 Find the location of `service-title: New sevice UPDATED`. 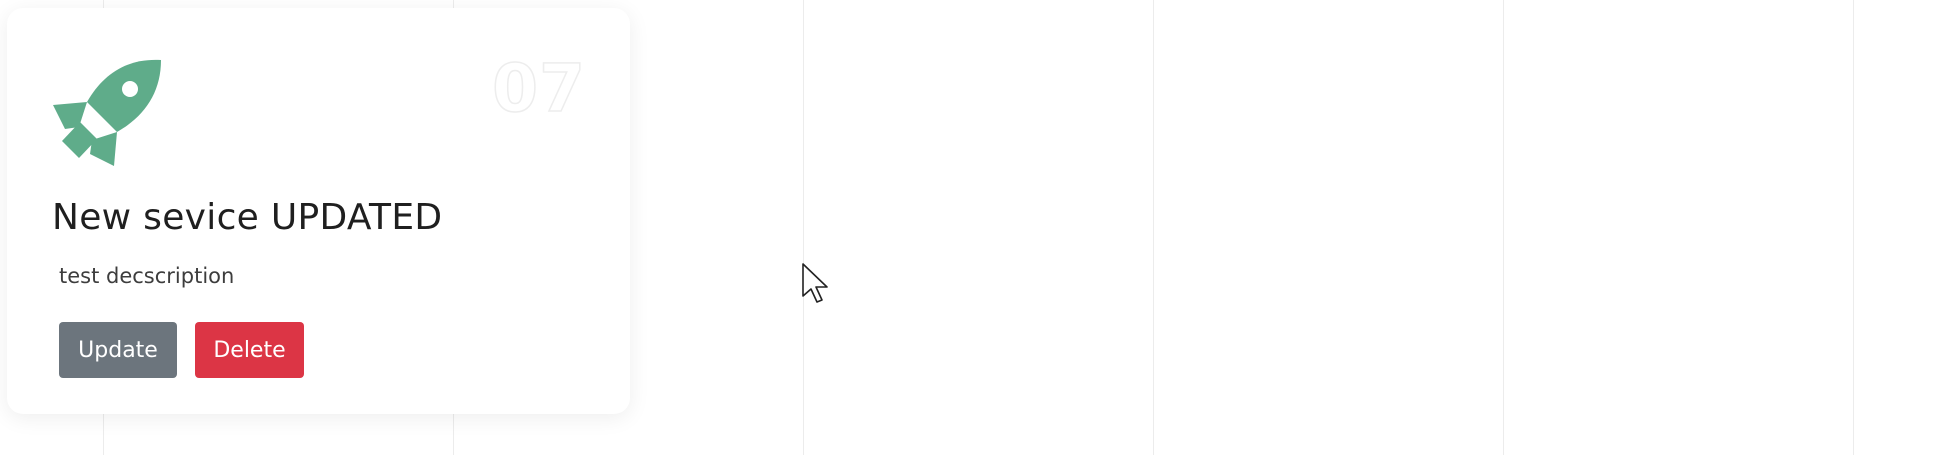

service-title: New sevice UPDATED is located at coordinates (247, 217).